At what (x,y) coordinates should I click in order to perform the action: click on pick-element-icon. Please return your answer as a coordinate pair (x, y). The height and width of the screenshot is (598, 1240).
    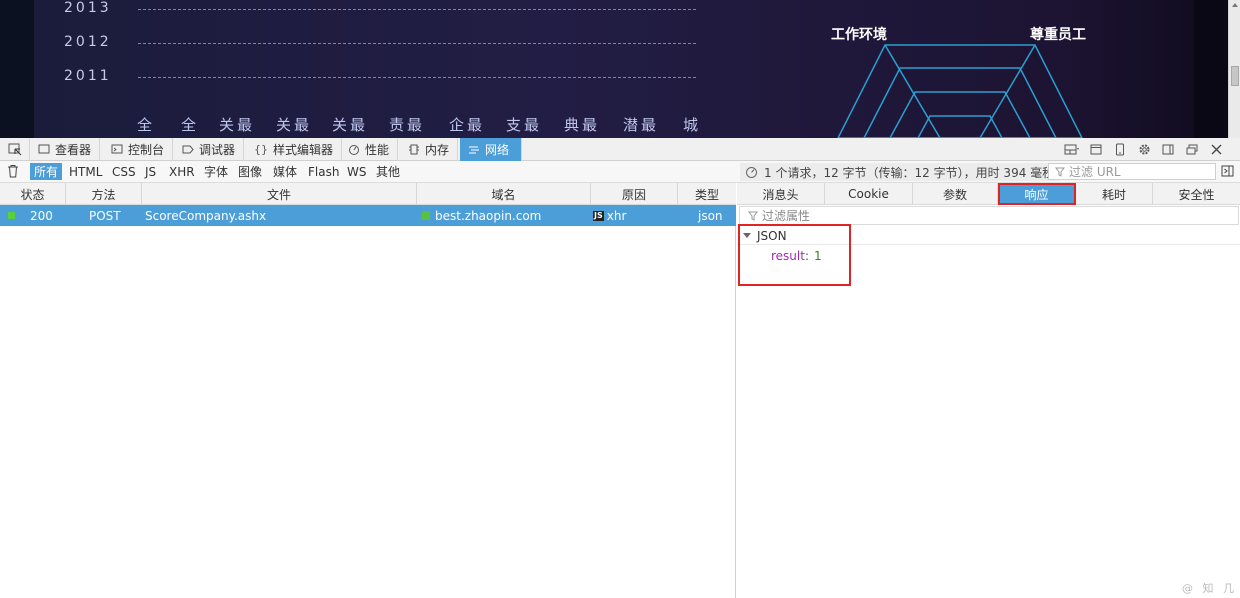
    Looking at the image, I should click on (15, 149).